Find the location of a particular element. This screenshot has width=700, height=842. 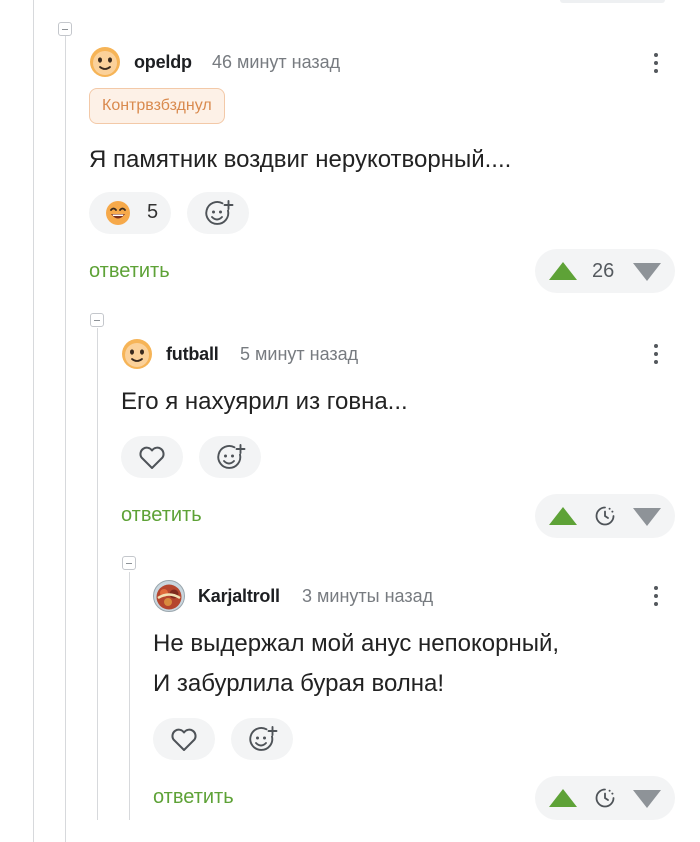

username: opeldp is located at coordinates (163, 62).